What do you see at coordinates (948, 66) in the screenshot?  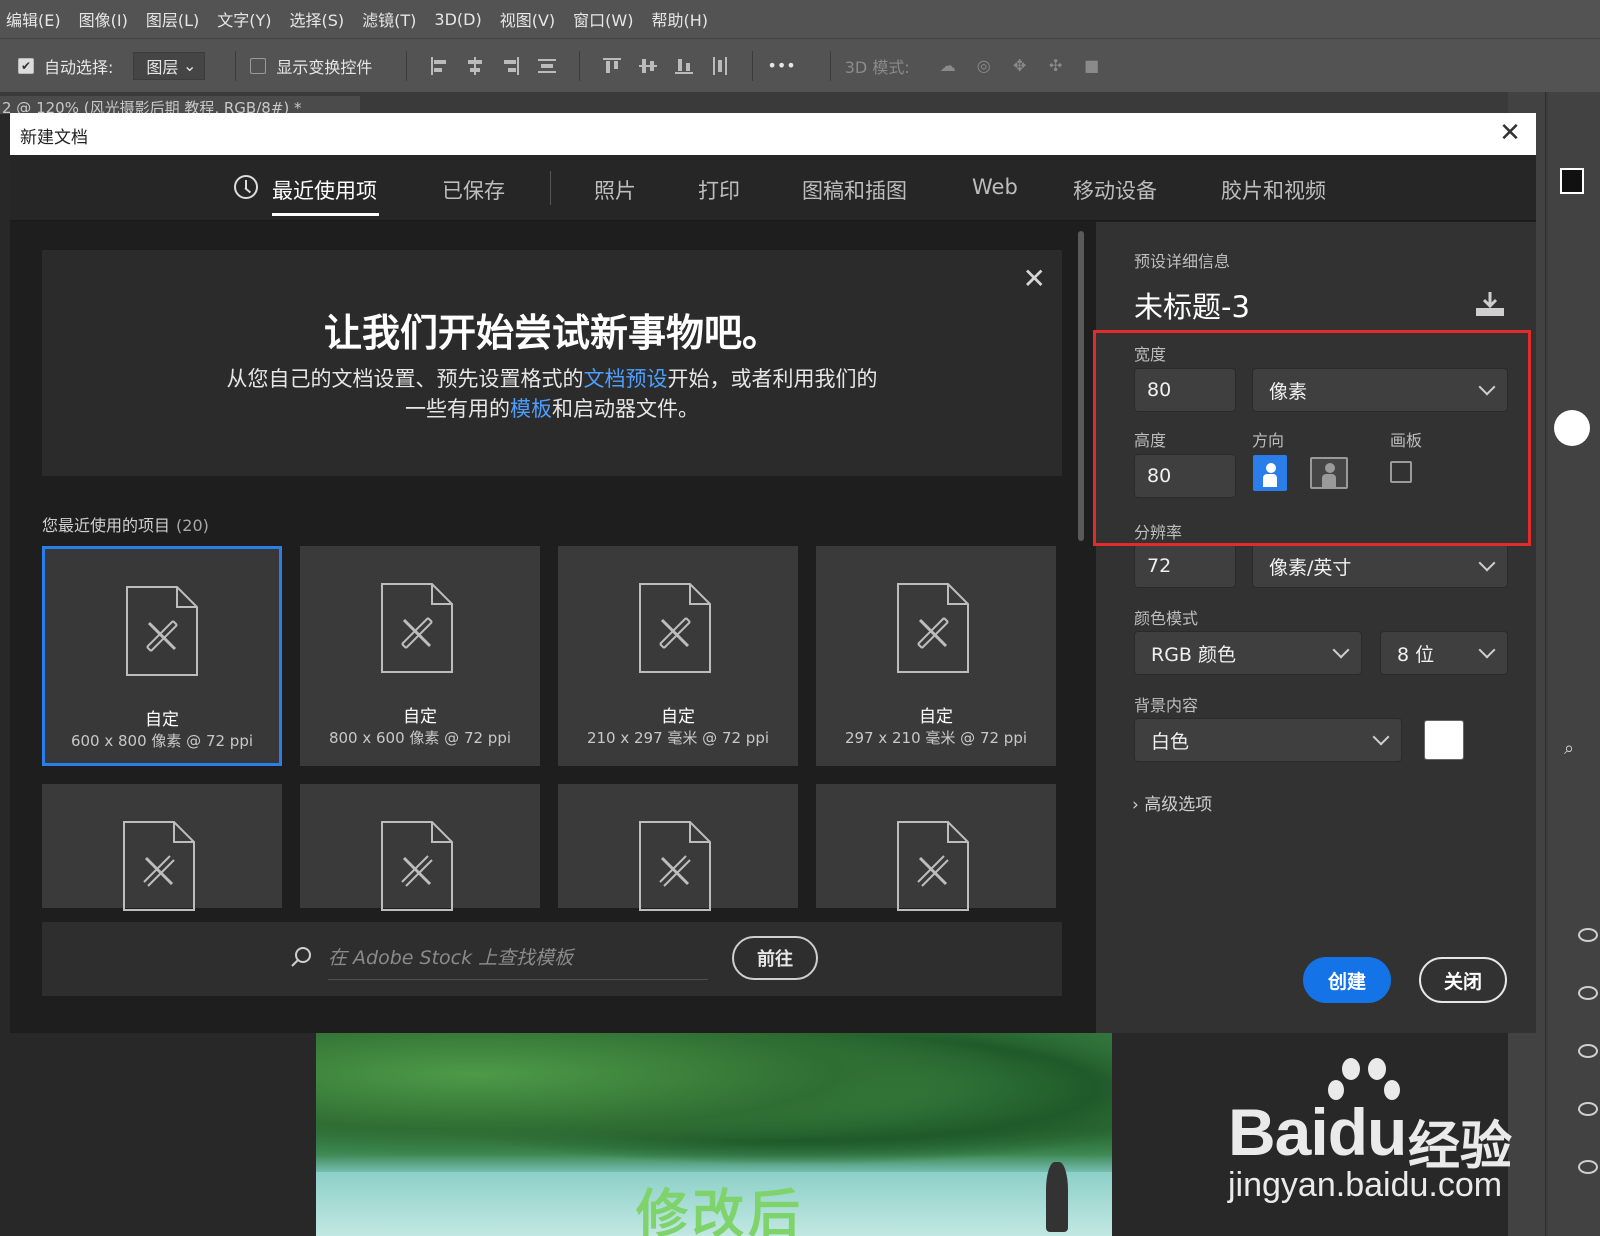 I see `orbit-3d-icon: ☁` at bounding box center [948, 66].